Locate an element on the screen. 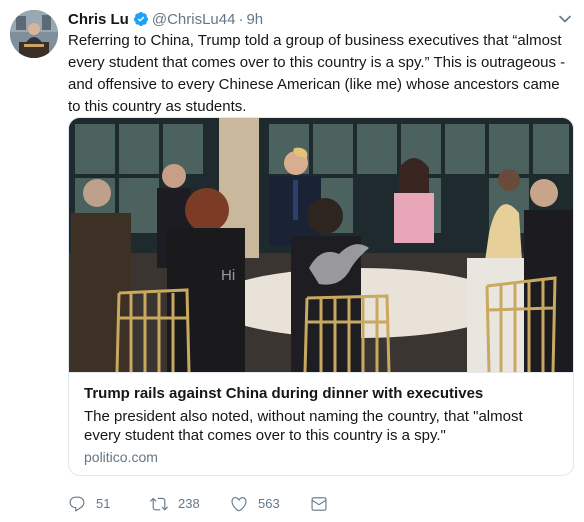 Image resolution: width=584 pixels, height=522 pixels. author-handle: @ChrisLu44 is located at coordinates (194, 19).